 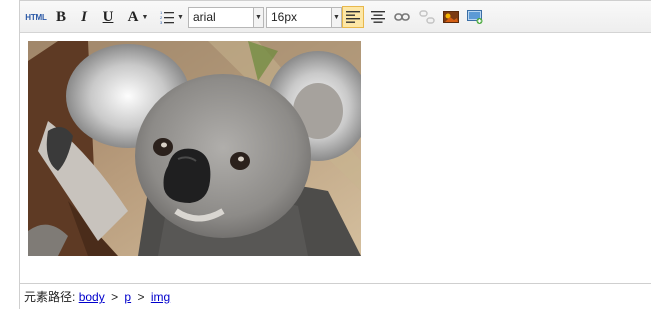 What do you see at coordinates (92, 297) in the screenshot?
I see `path-link-body: body` at bounding box center [92, 297].